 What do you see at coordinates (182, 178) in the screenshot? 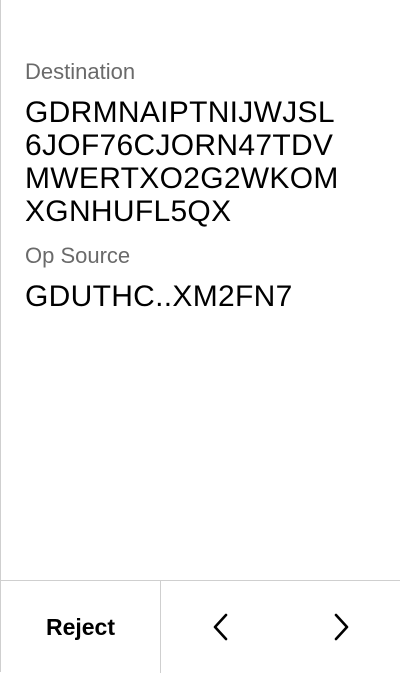
I see `destination-line-3: MWERTXO2G2WKOM` at bounding box center [182, 178].